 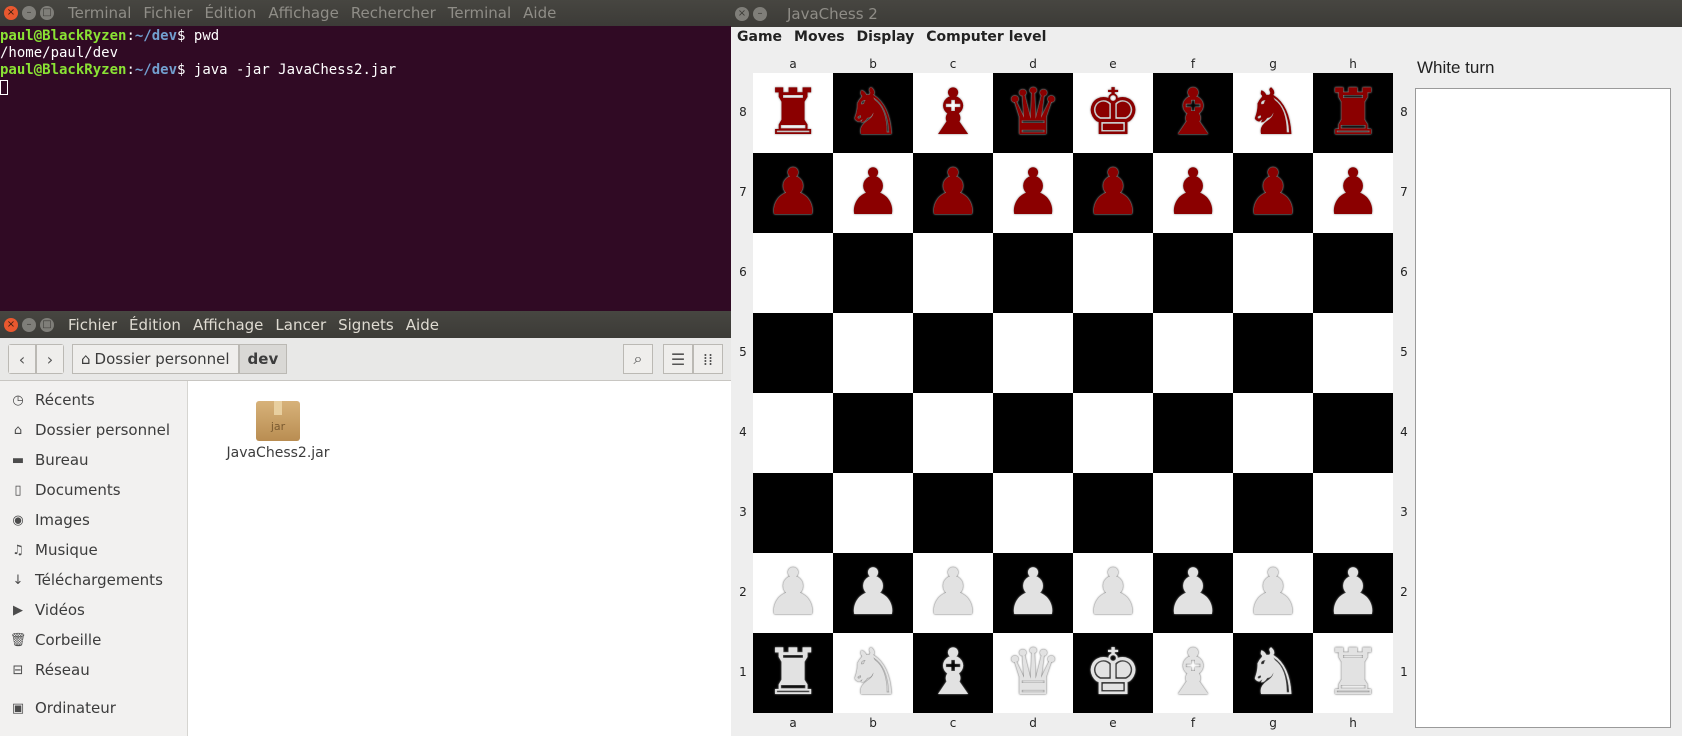 I want to click on square-g2: ♟, so click(x=1273, y=593).